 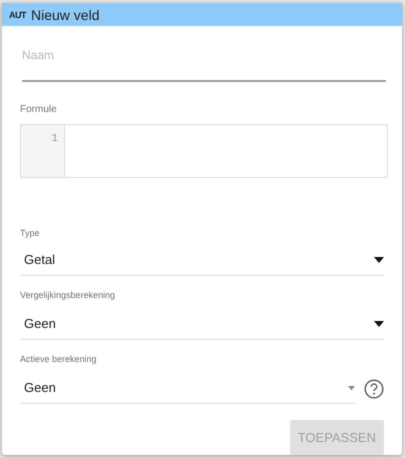 I want to click on dialog-title: Nieuw veld, so click(x=65, y=14).